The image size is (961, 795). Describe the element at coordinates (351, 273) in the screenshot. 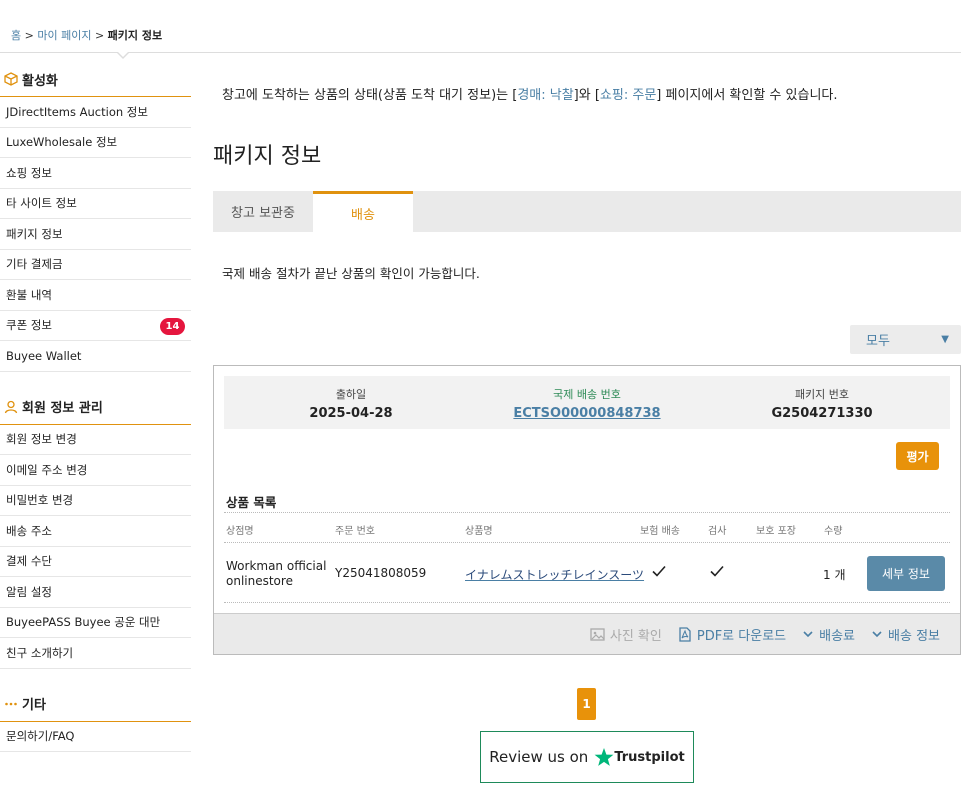

I see `tab-description: 국제 배송 절차가 끝난 상품의 확인이 가능합니다.` at that location.